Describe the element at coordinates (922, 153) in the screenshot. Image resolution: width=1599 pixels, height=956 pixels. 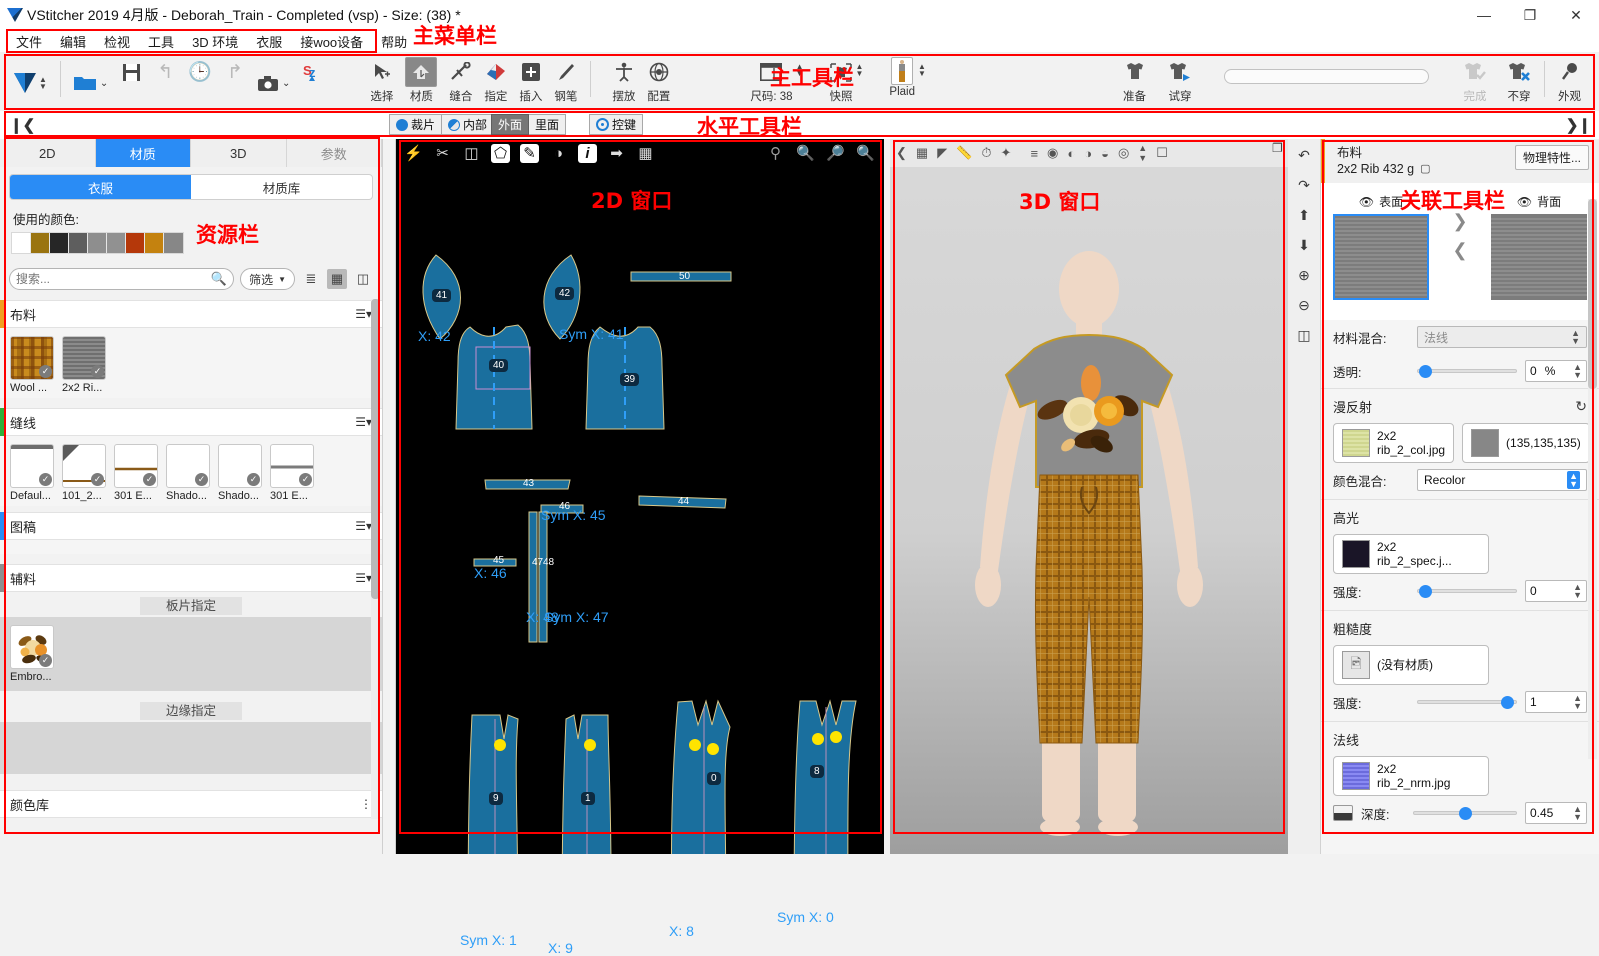
I see `grid-icon: ▦` at that location.